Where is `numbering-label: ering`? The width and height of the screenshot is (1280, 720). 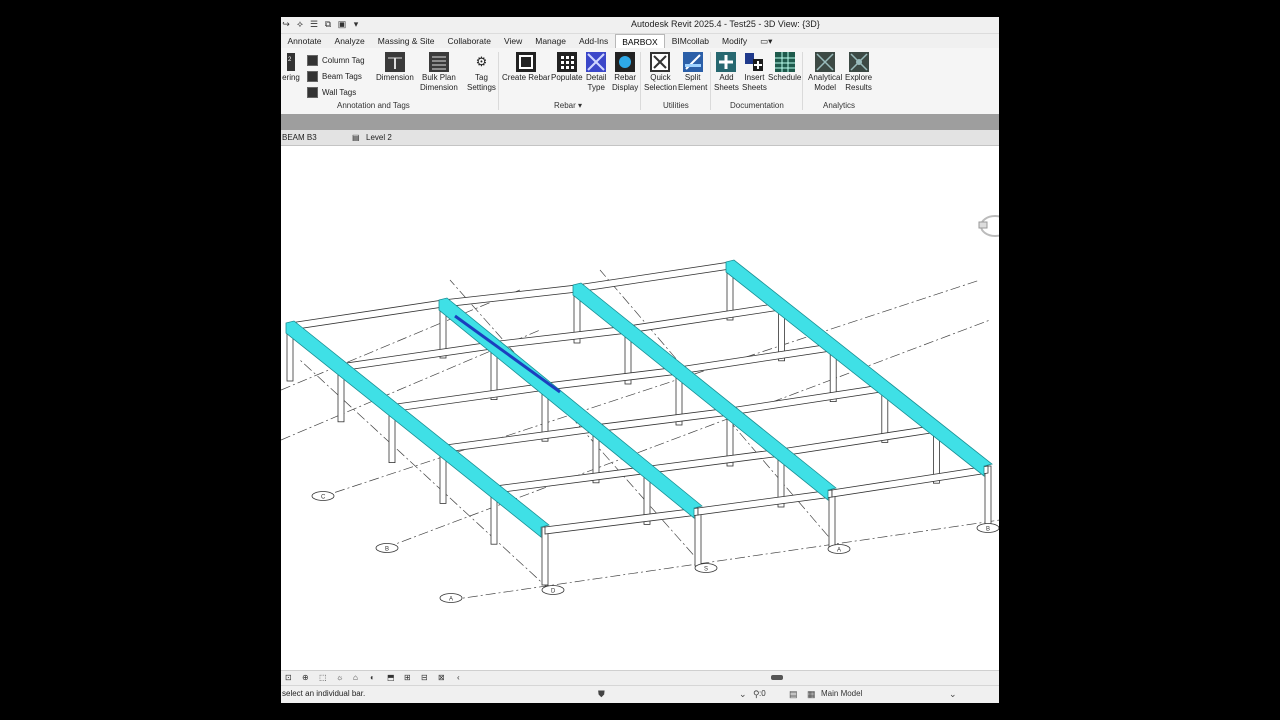 numbering-label: ering is located at coordinates (291, 77).